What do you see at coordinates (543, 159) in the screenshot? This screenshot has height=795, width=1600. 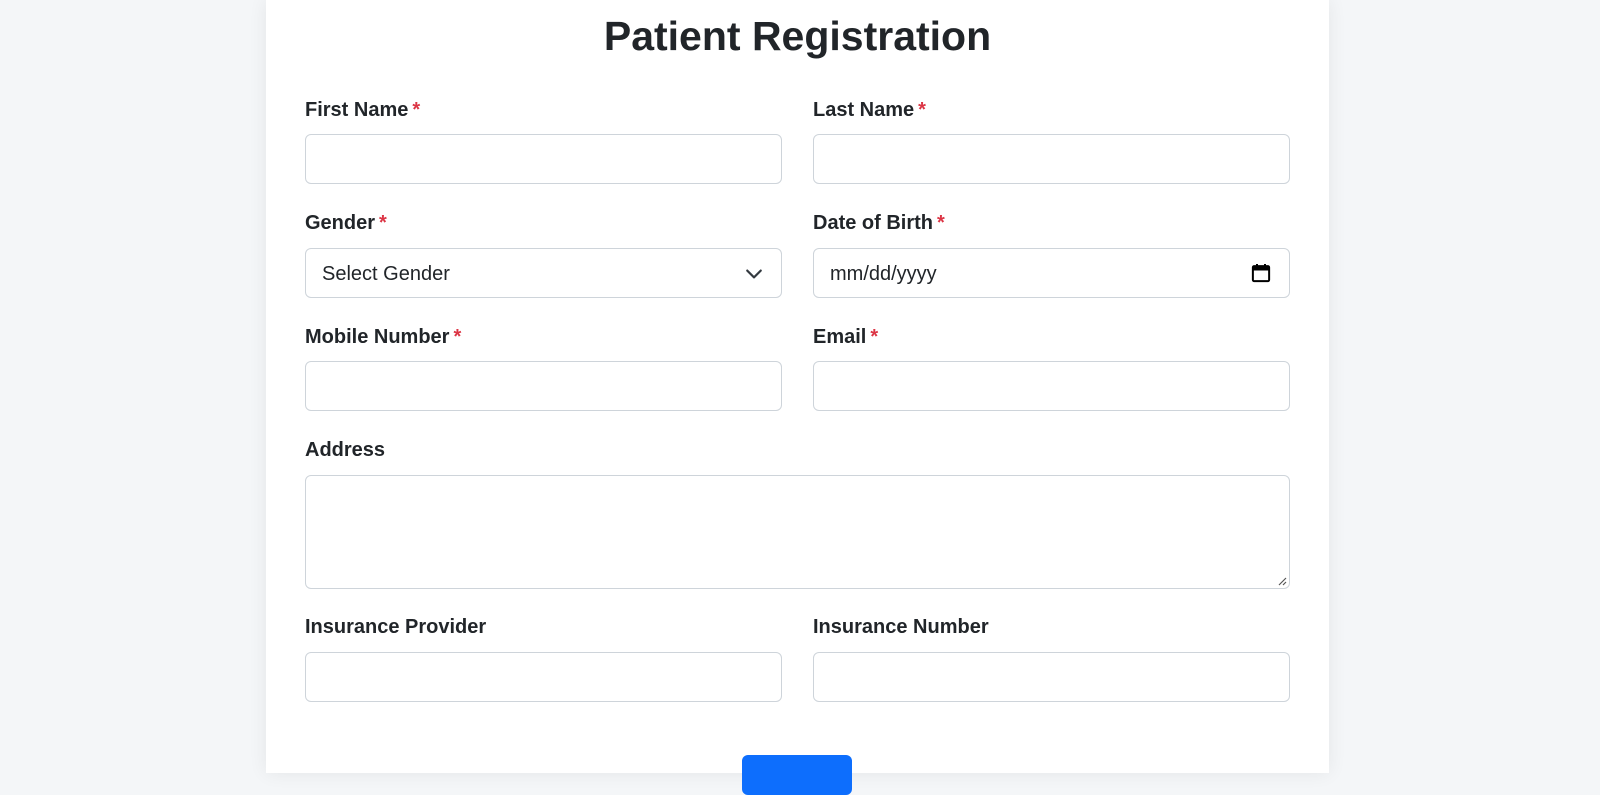 I see `first-name-input` at bounding box center [543, 159].